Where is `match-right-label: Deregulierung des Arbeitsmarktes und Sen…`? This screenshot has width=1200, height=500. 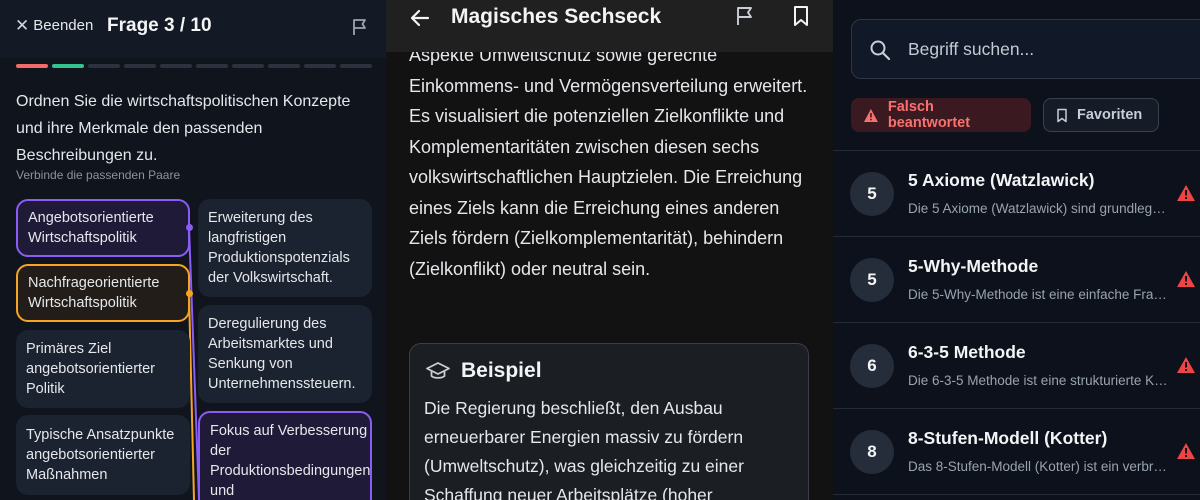 match-right-label: Deregulierung des Arbeitsmarktes und Sen… is located at coordinates (282, 354).